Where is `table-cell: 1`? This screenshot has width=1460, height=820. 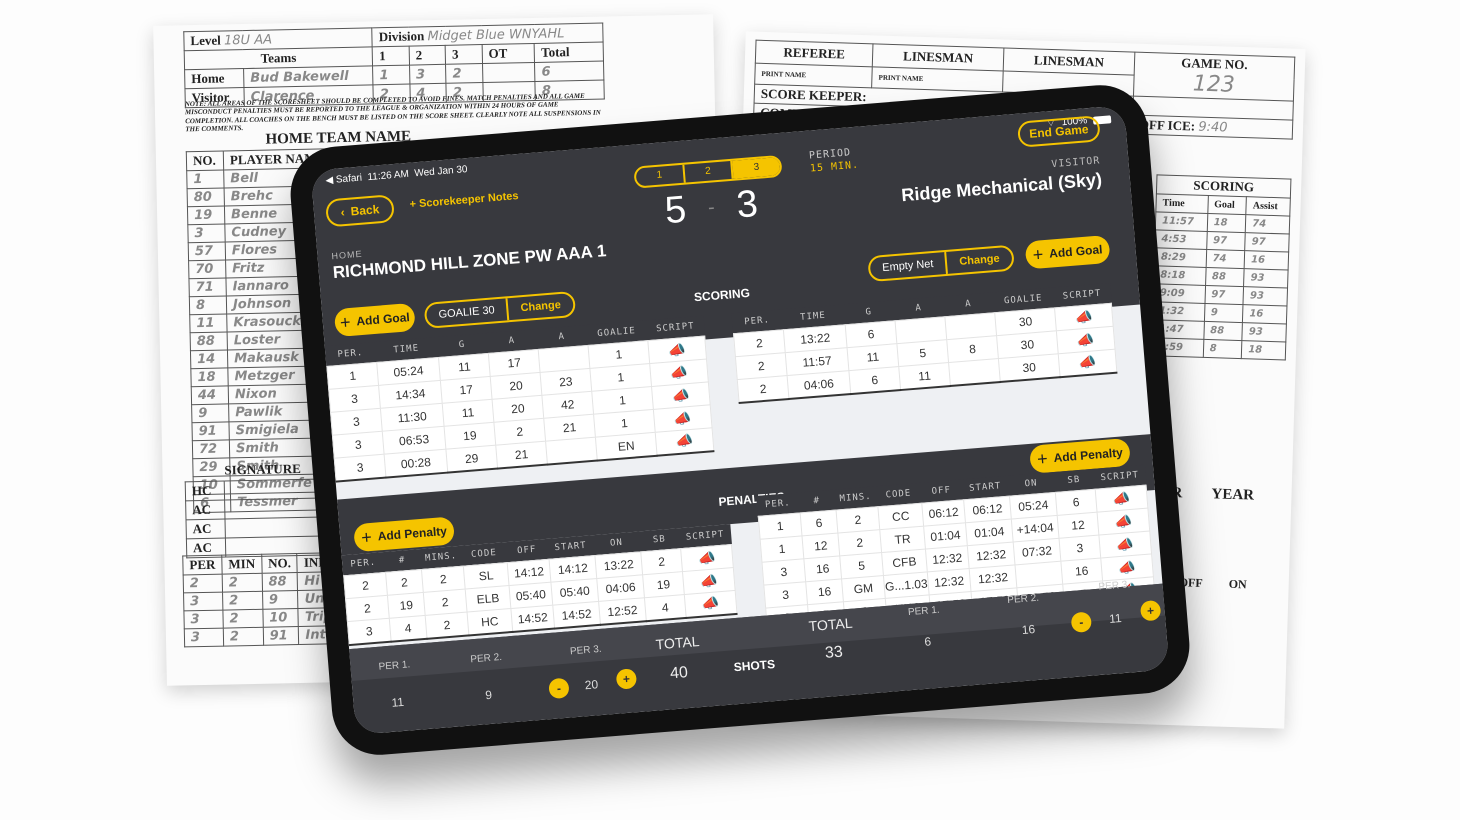 table-cell: 1 is located at coordinates (780, 526).